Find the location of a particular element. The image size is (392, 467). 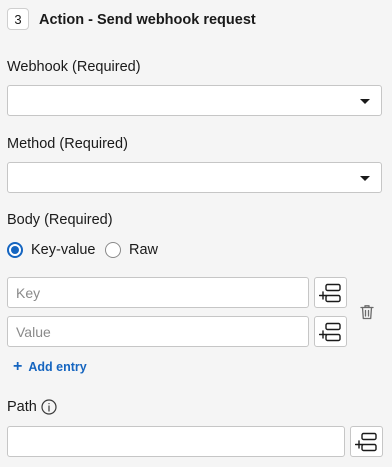

add-entry-button: + Add entry is located at coordinates (50, 367).